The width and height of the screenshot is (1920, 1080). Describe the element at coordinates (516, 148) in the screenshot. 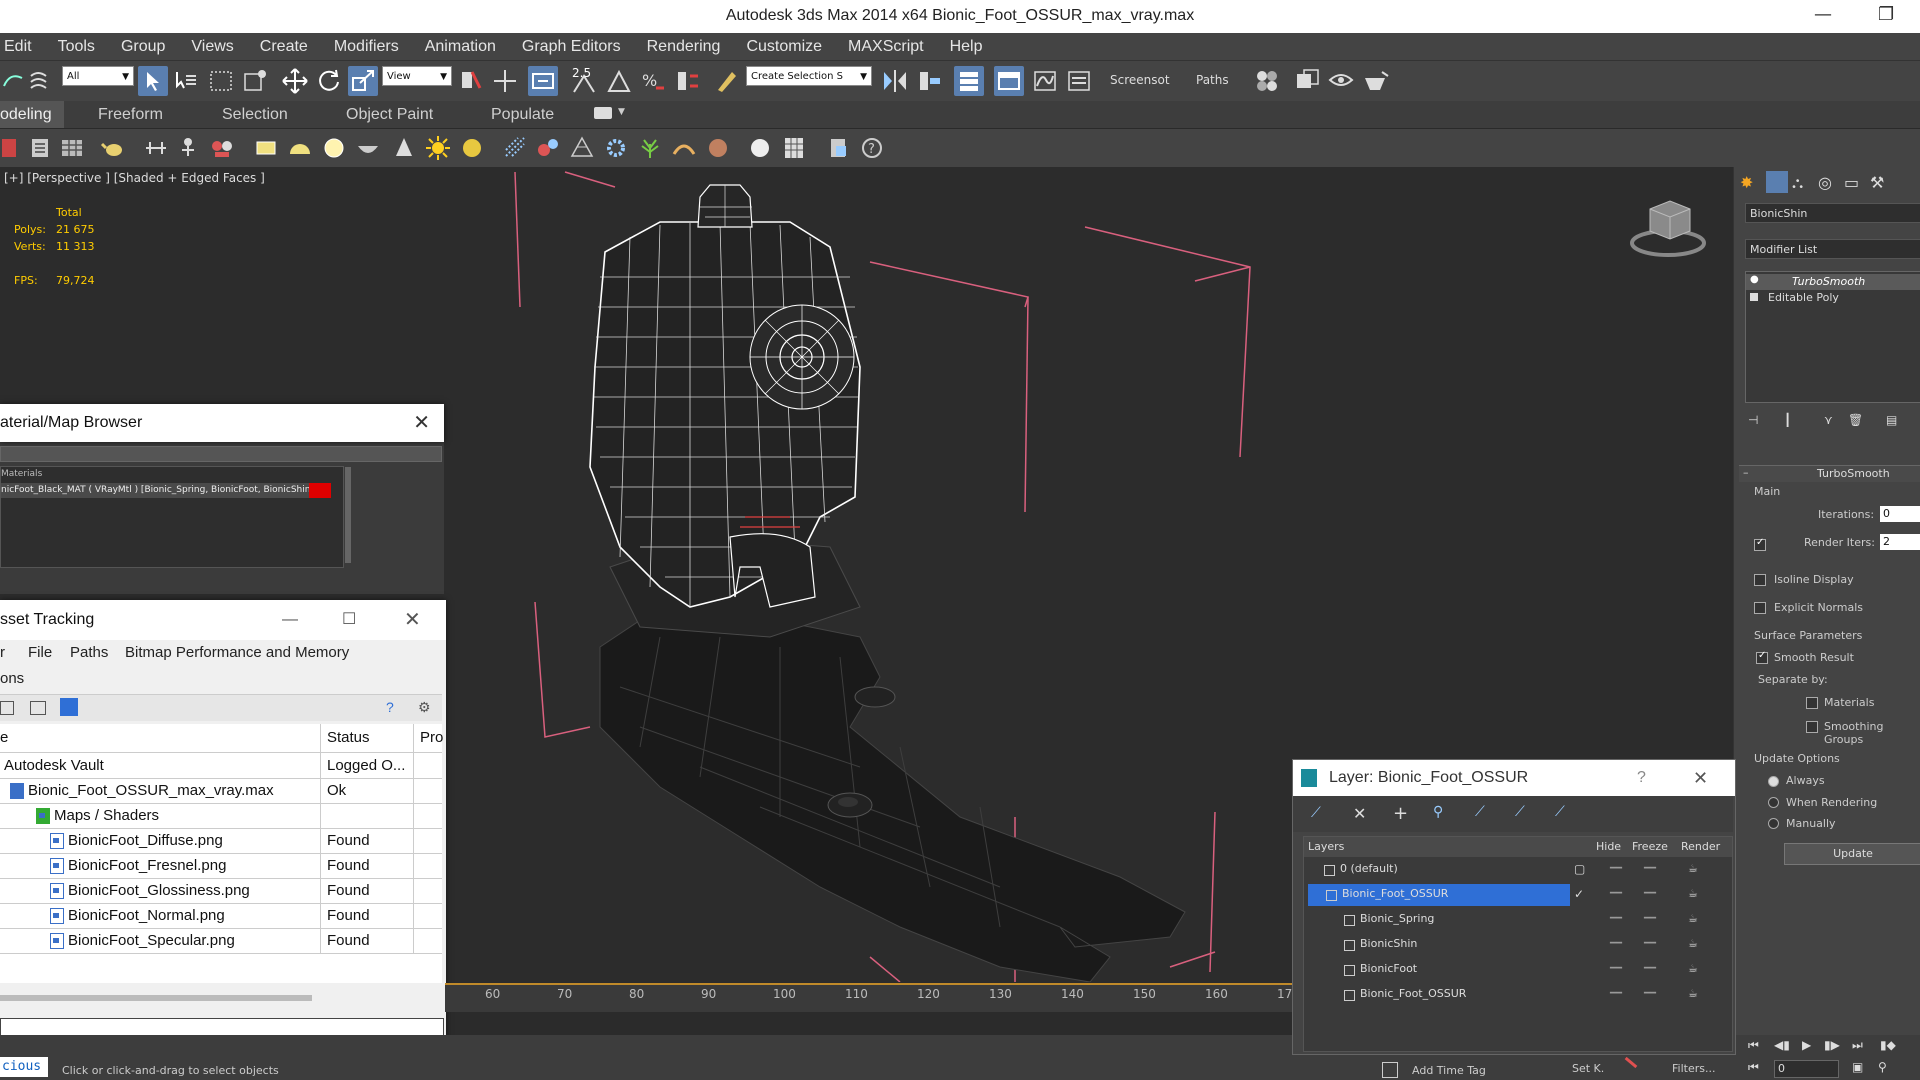

I see `particles-icon` at that location.